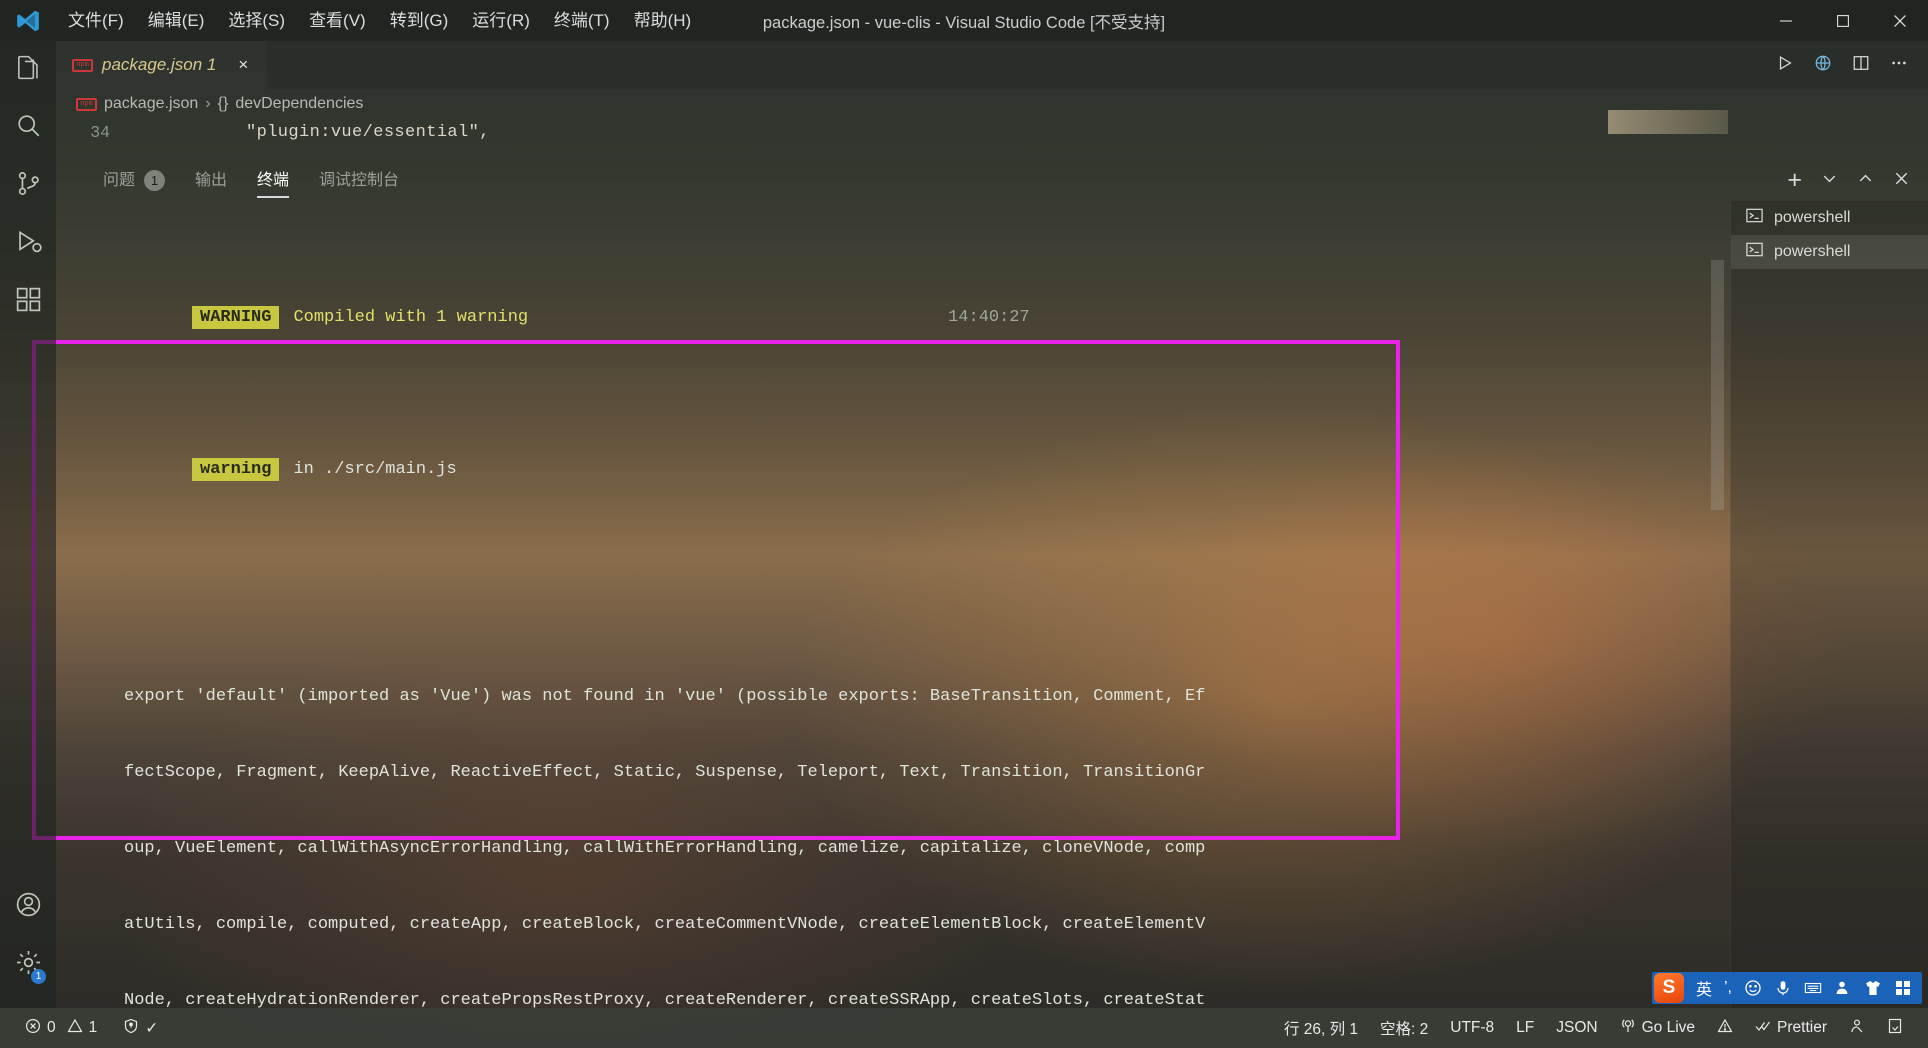 Image resolution: width=1928 pixels, height=1048 pixels. Describe the element at coordinates (910, 367) in the screenshot. I see `terminal-row` at that location.